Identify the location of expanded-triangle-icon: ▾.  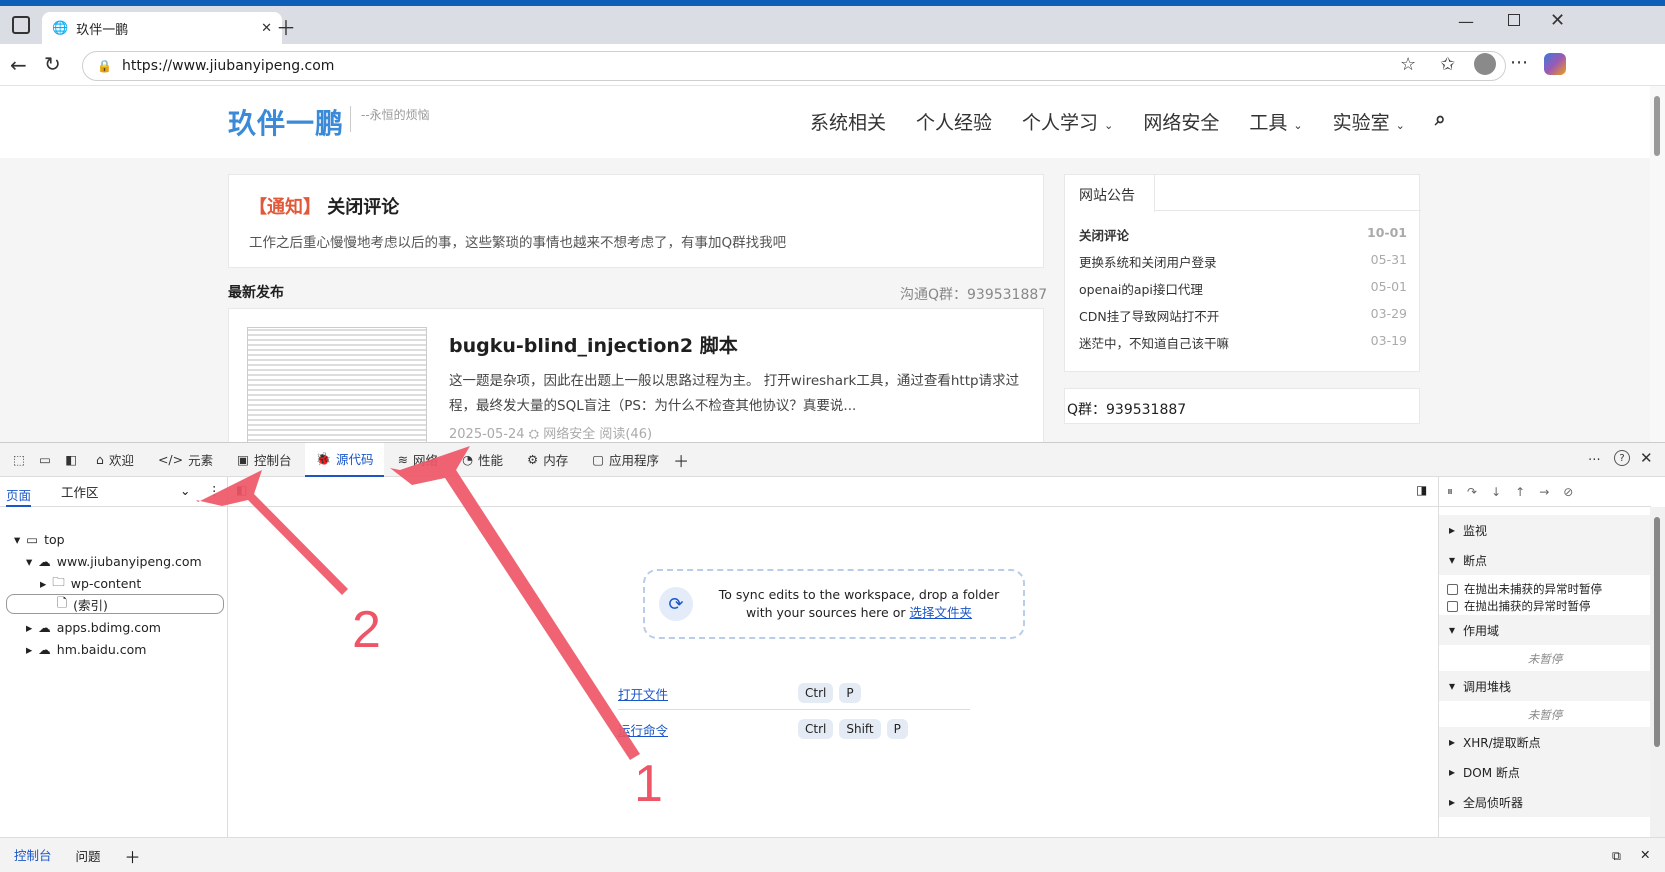
(29, 561).